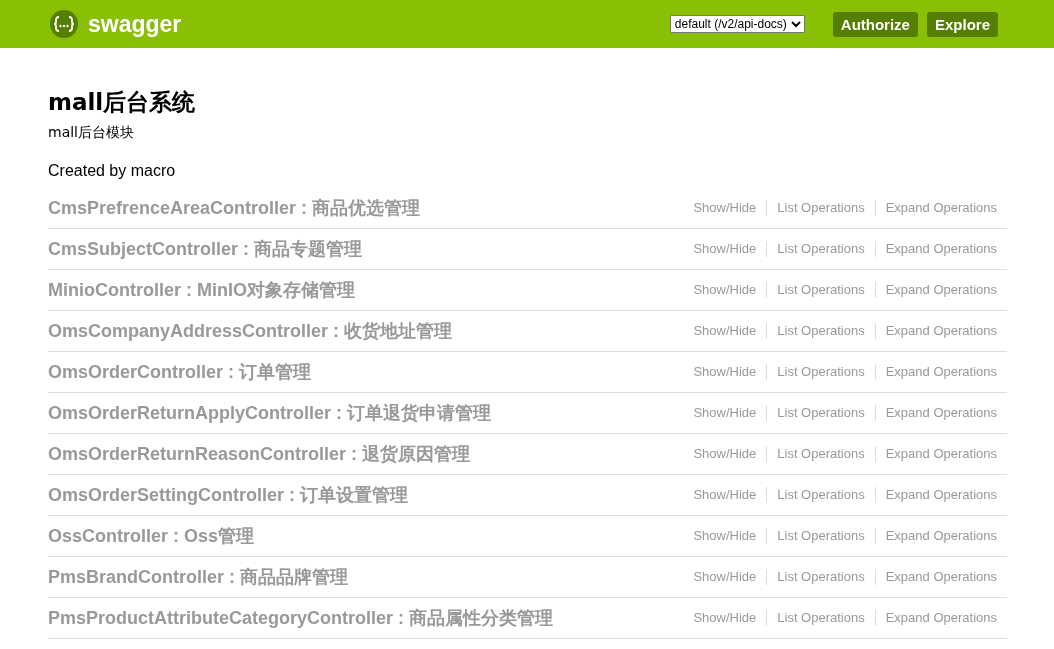 Image resolution: width=1054 pixels, height=649 pixels. I want to click on controller-link: PmsBrandController : 商品品牌管理, so click(366, 577).